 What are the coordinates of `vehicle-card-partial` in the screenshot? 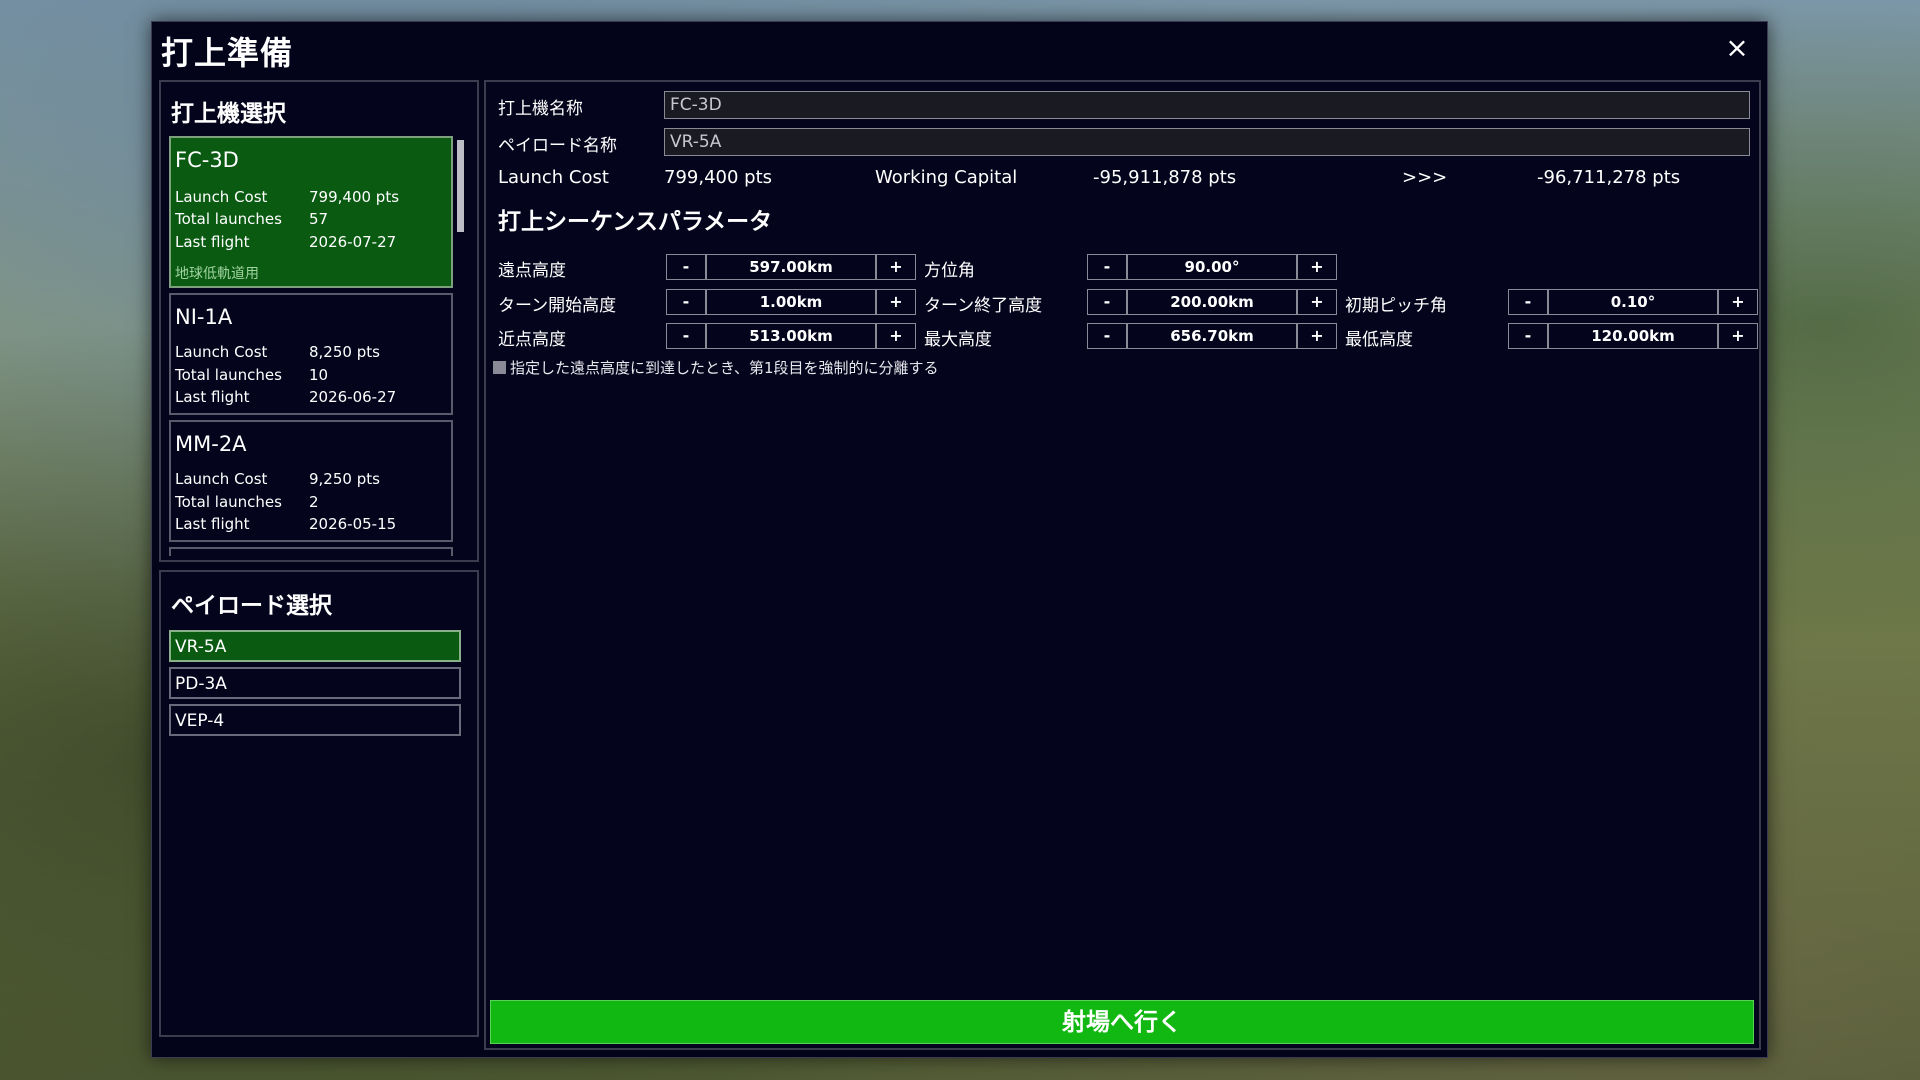 It's located at (311, 551).